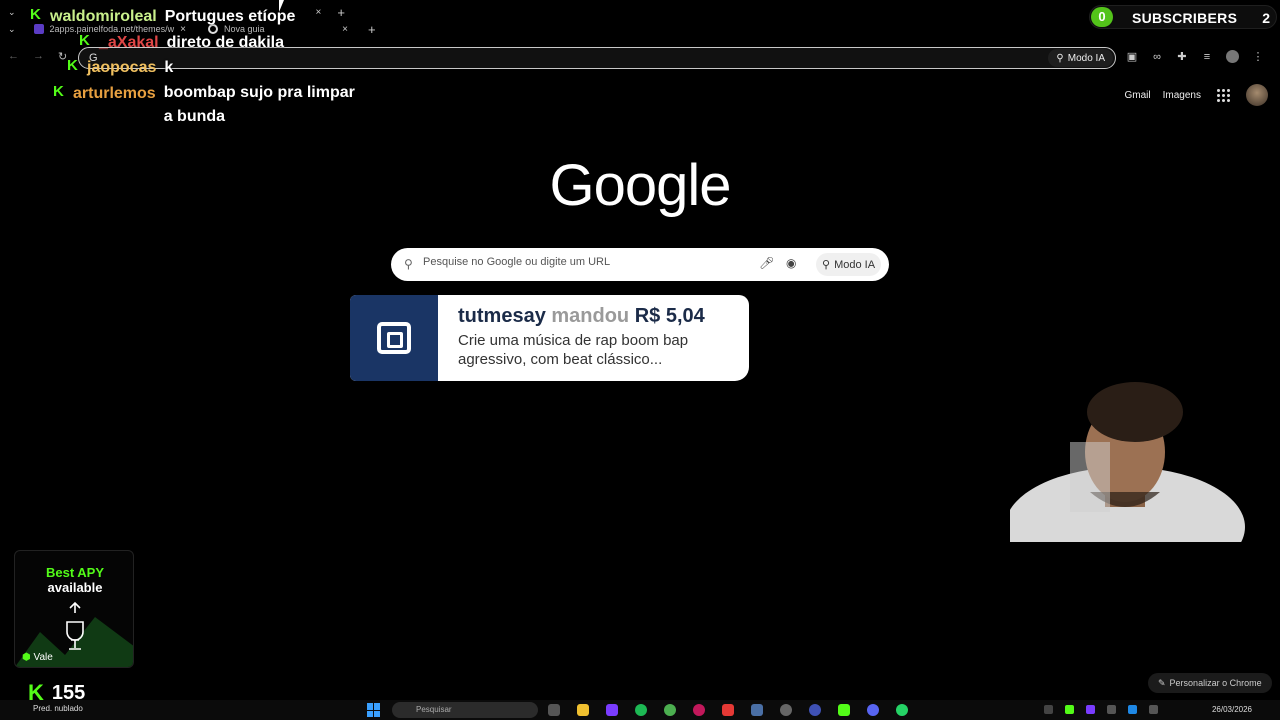 This screenshot has width=1280, height=720. What do you see at coordinates (163, 16) in the screenshot?
I see `chat-message: K waldomiroleal Portugues etíope` at bounding box center [163, 16].